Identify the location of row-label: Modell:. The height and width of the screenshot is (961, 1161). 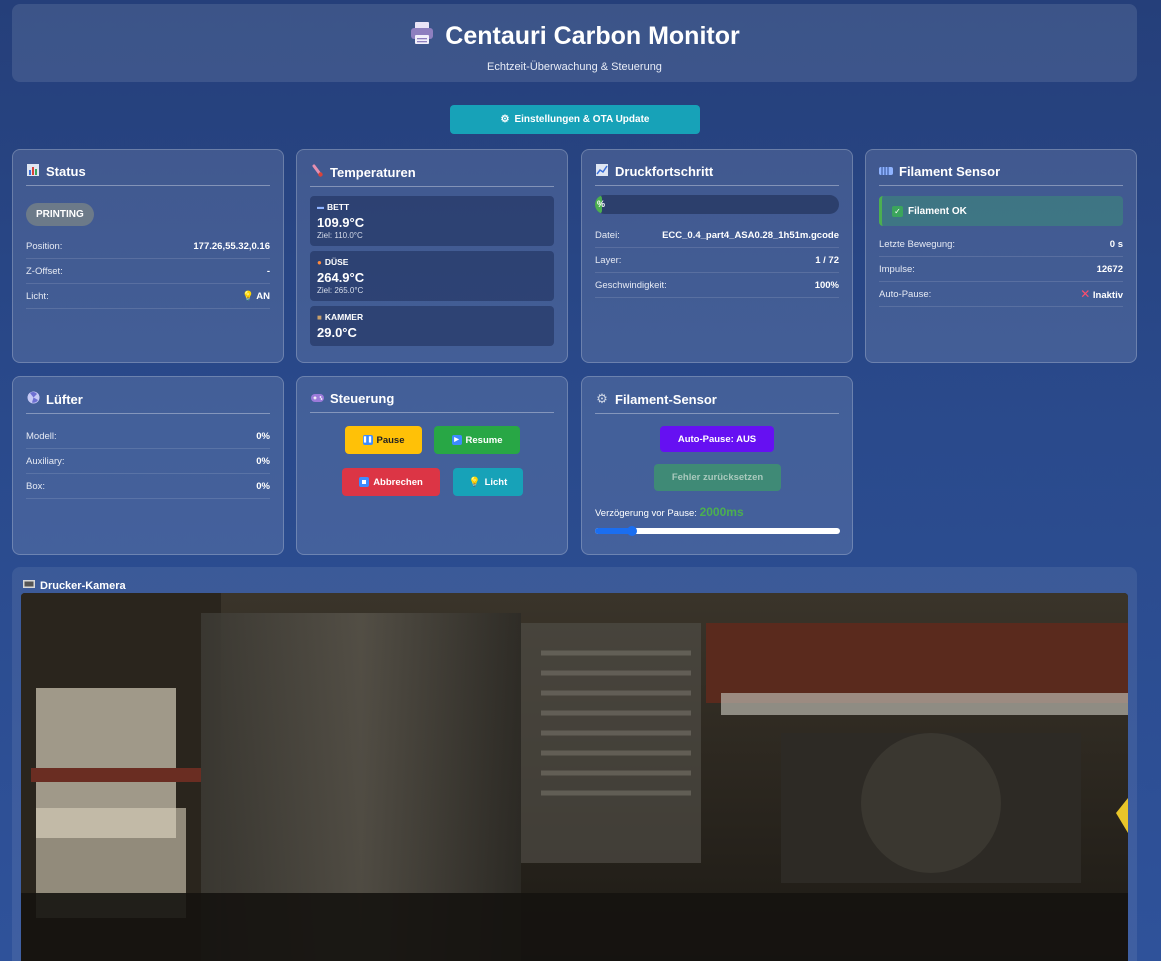
(41, 436).